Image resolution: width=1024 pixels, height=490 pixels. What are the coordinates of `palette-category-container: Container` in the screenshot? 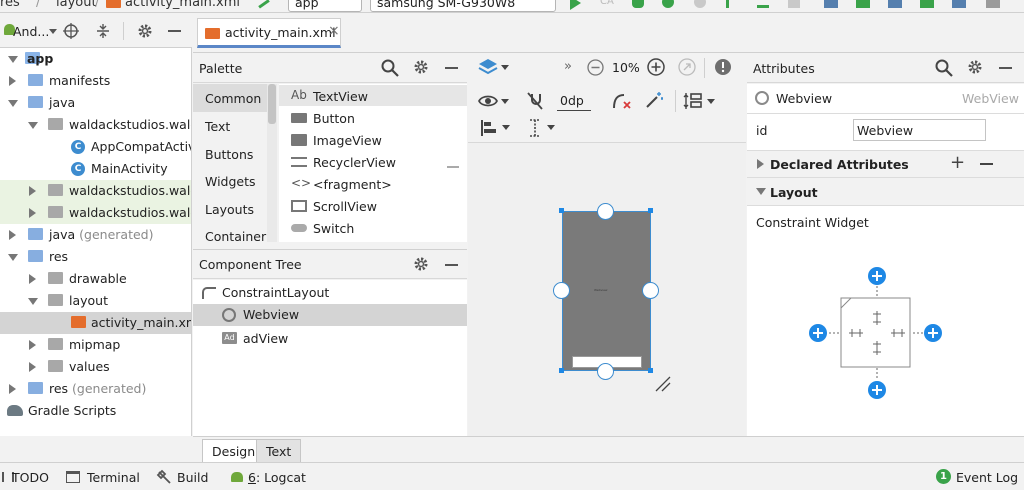 It's located at (235, 235).